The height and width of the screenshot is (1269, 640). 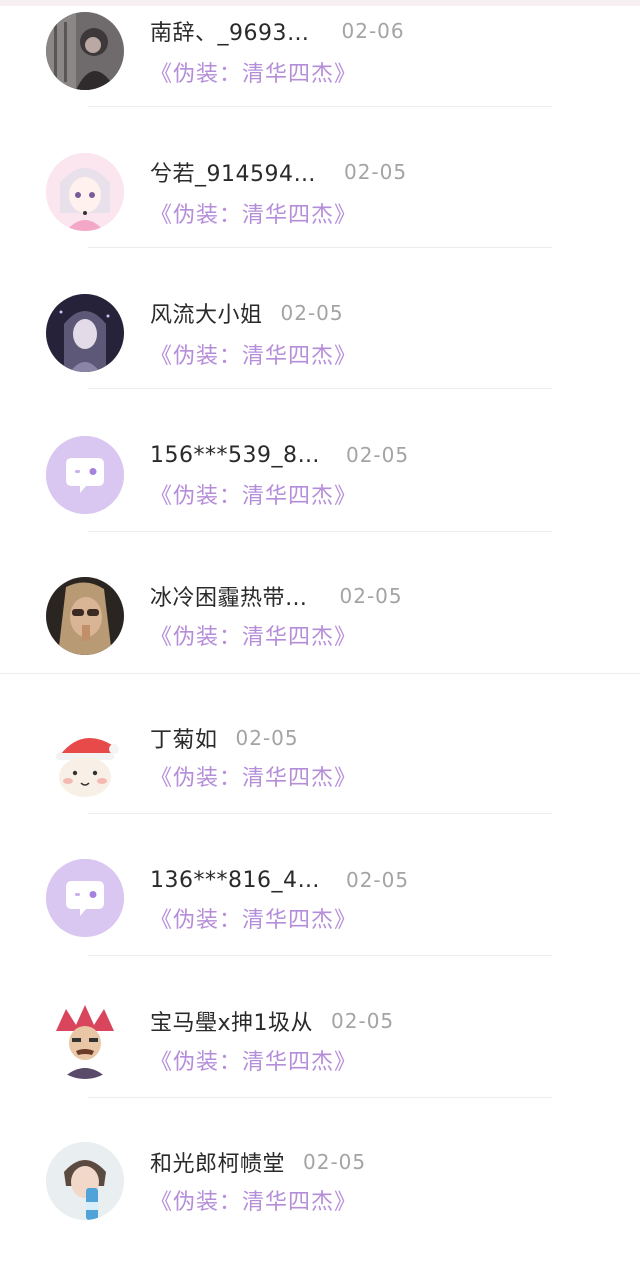 I want to click on user-name: 风流大小姐, so click(x=206, y=313).